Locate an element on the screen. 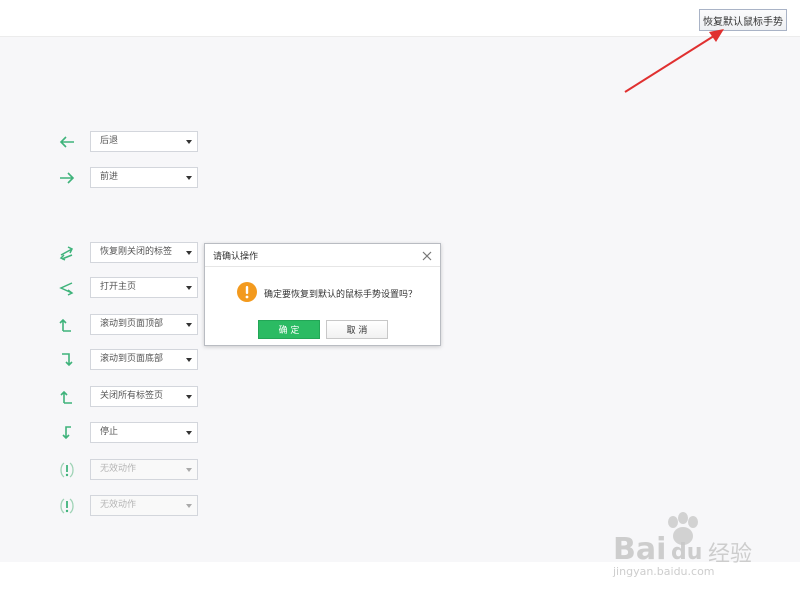 Image resolution: width=800 pixels, height=600 pixels. gesture-action-value: 关闭所有标签页 is located at coordinates (132, 396).